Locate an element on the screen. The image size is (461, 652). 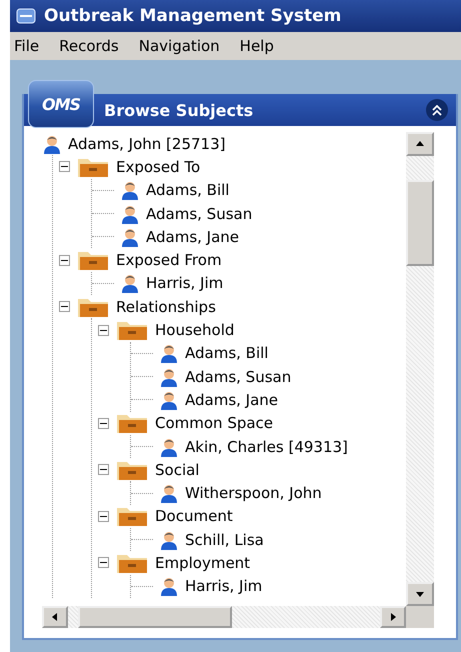
chevrons-up-icon is located at coordinates (437, 110).